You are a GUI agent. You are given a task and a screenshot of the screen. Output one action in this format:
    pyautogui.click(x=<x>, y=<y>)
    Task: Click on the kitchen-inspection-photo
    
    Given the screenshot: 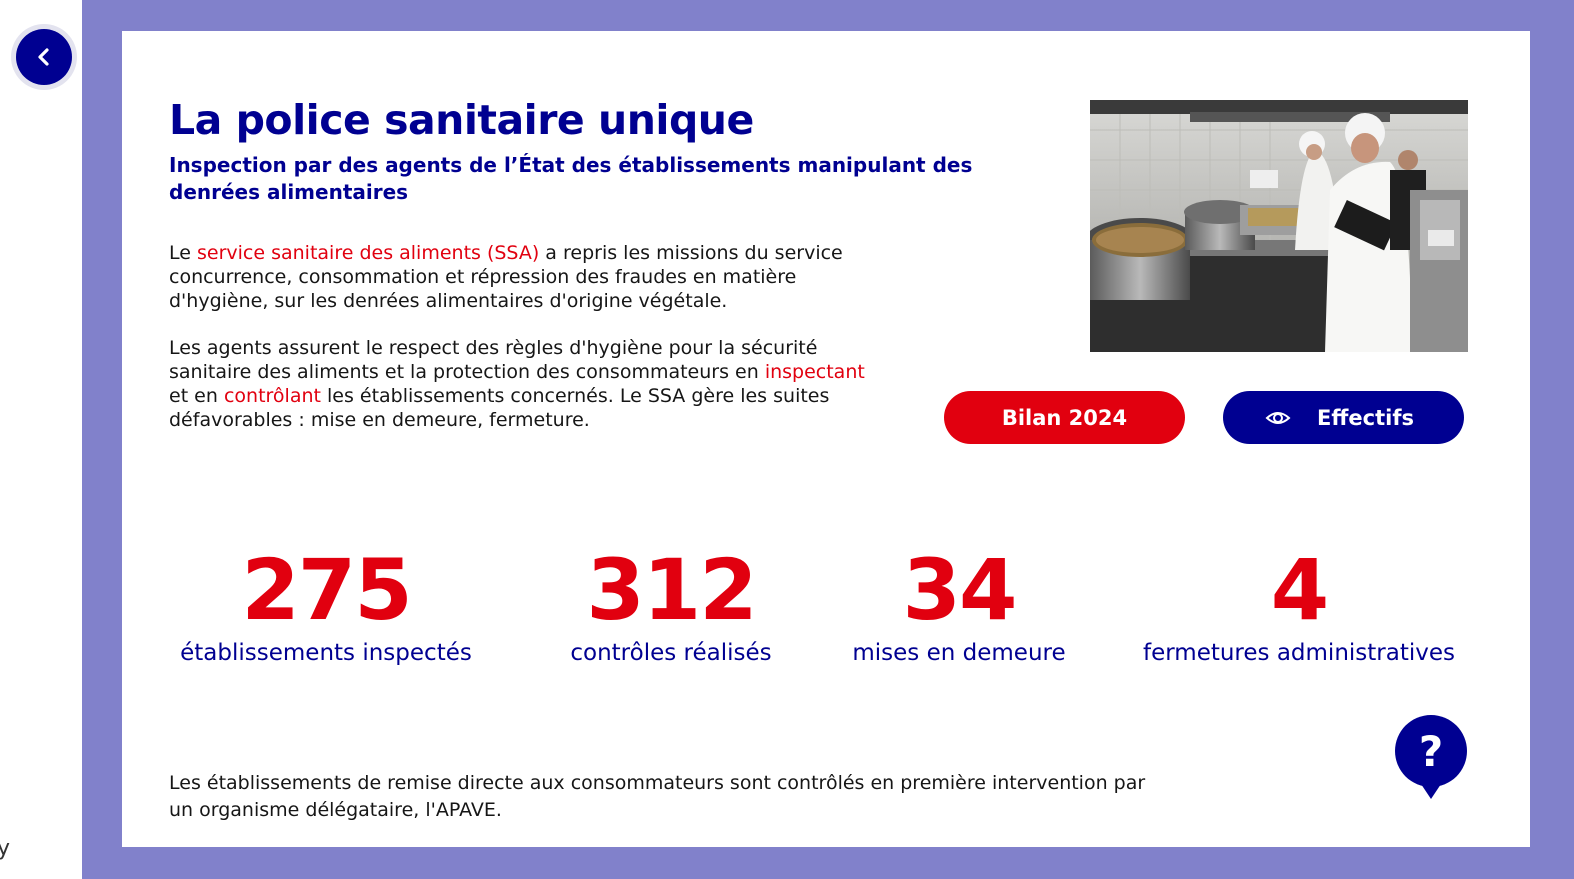 What is the action you would take?
    pyautogui.click(x=1279, y=226)
    